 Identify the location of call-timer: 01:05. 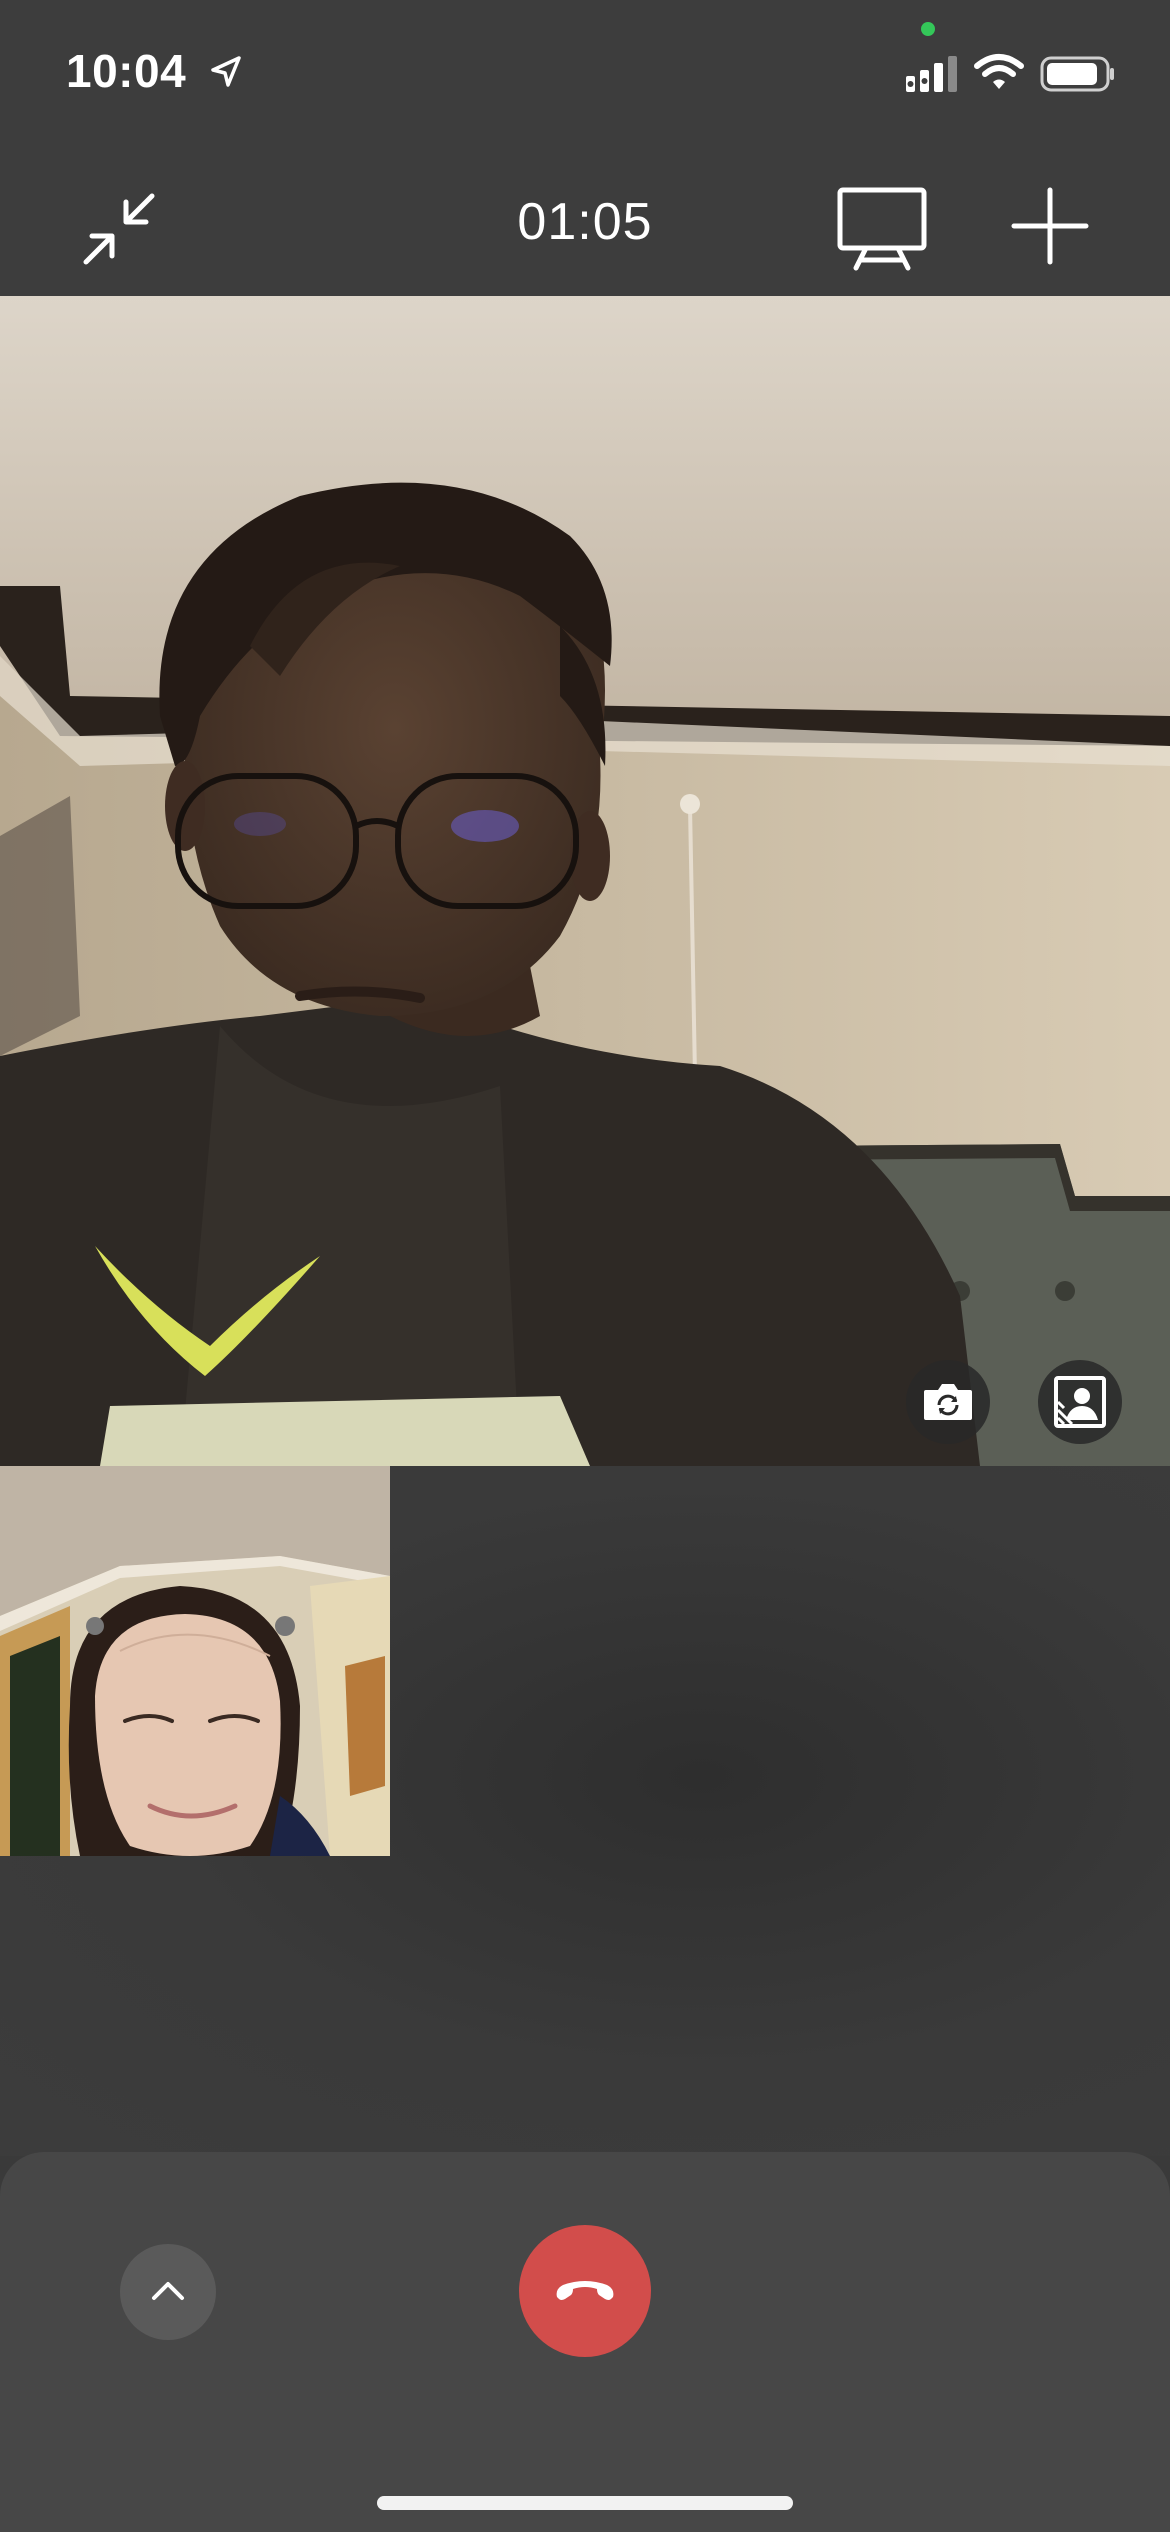
(585, 222).